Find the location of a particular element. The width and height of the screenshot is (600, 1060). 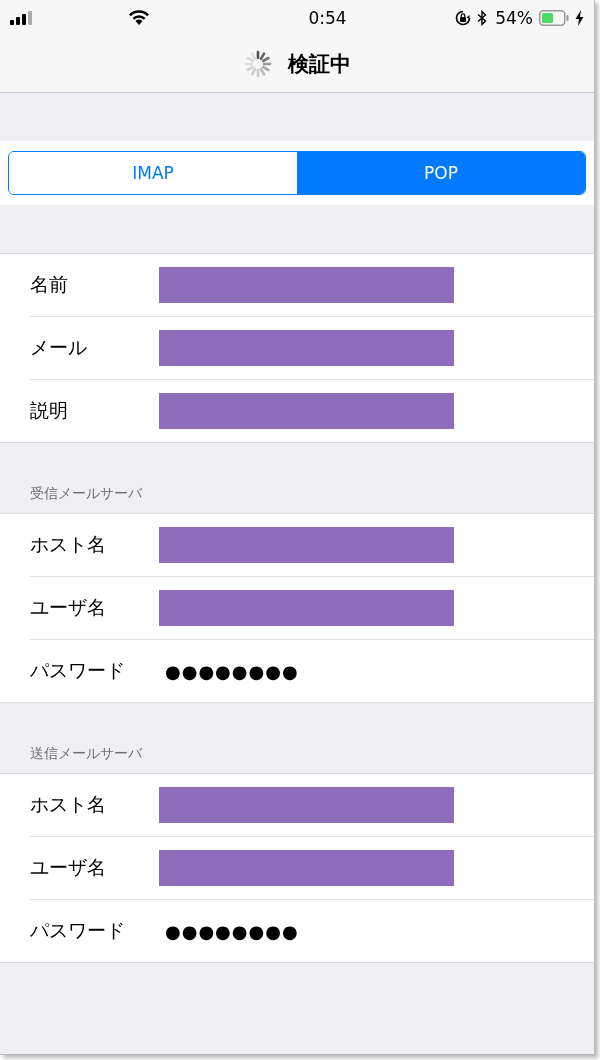

rotation-lock-icon is located at coordinates (463, 18).